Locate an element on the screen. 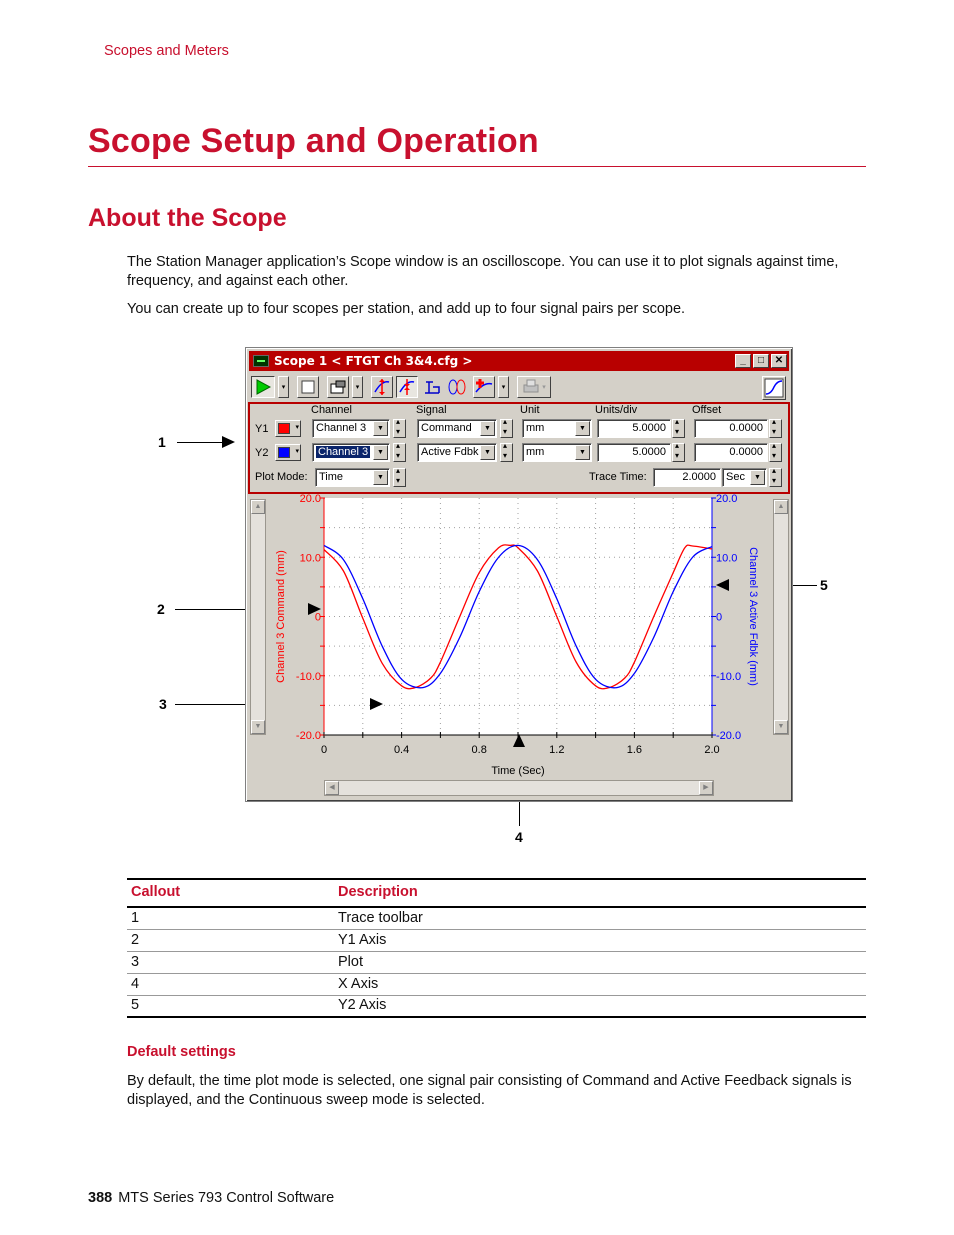 The width and height of the screenshot is (954, 1235). plot-mode-value: Time is located at coordinates (331, 477).